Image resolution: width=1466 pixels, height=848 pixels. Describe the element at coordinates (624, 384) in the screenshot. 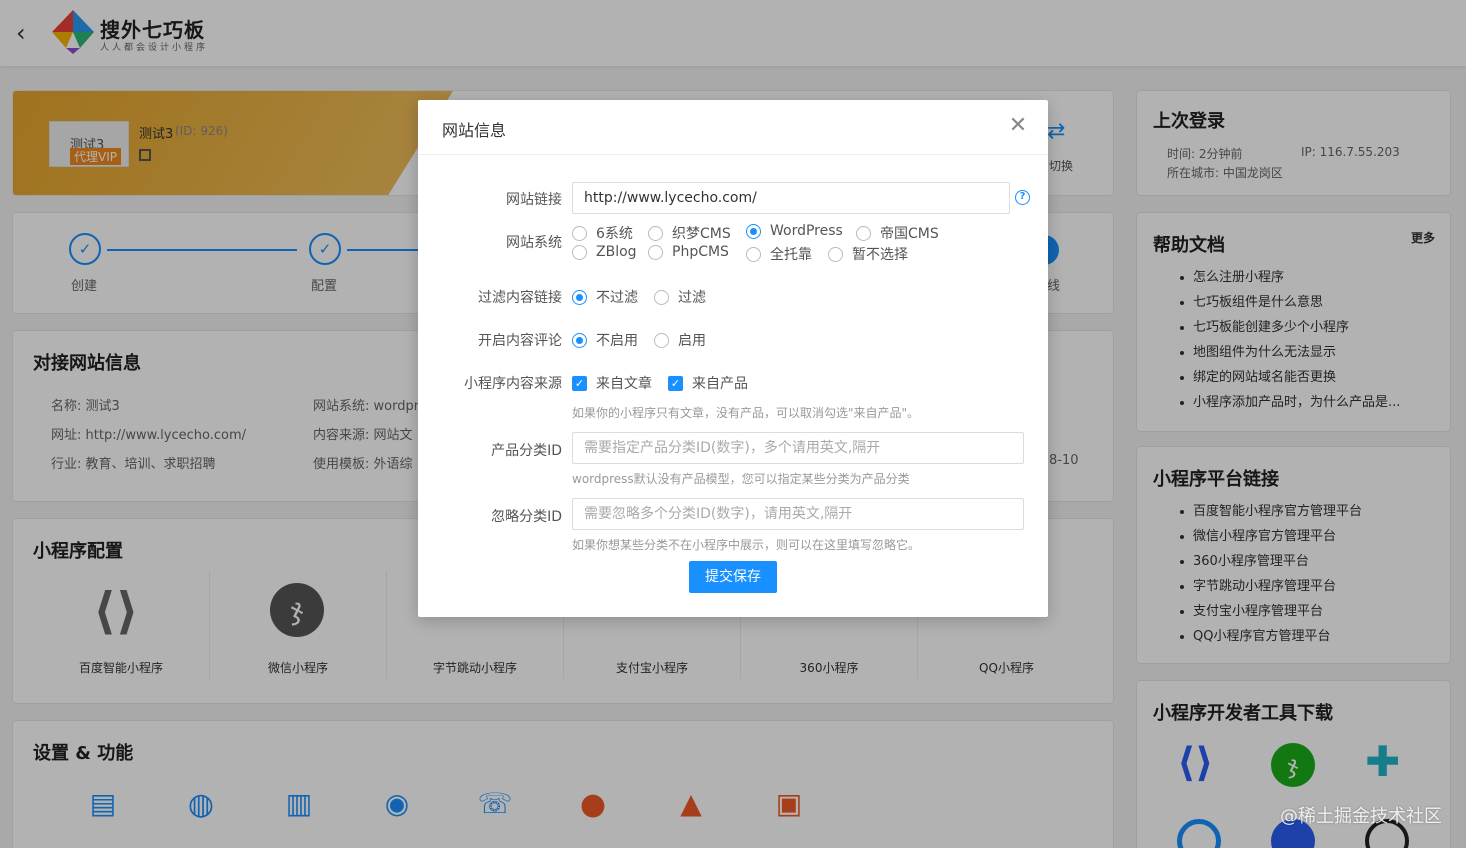

I see `checkbox-label: 来自文章` at that location.